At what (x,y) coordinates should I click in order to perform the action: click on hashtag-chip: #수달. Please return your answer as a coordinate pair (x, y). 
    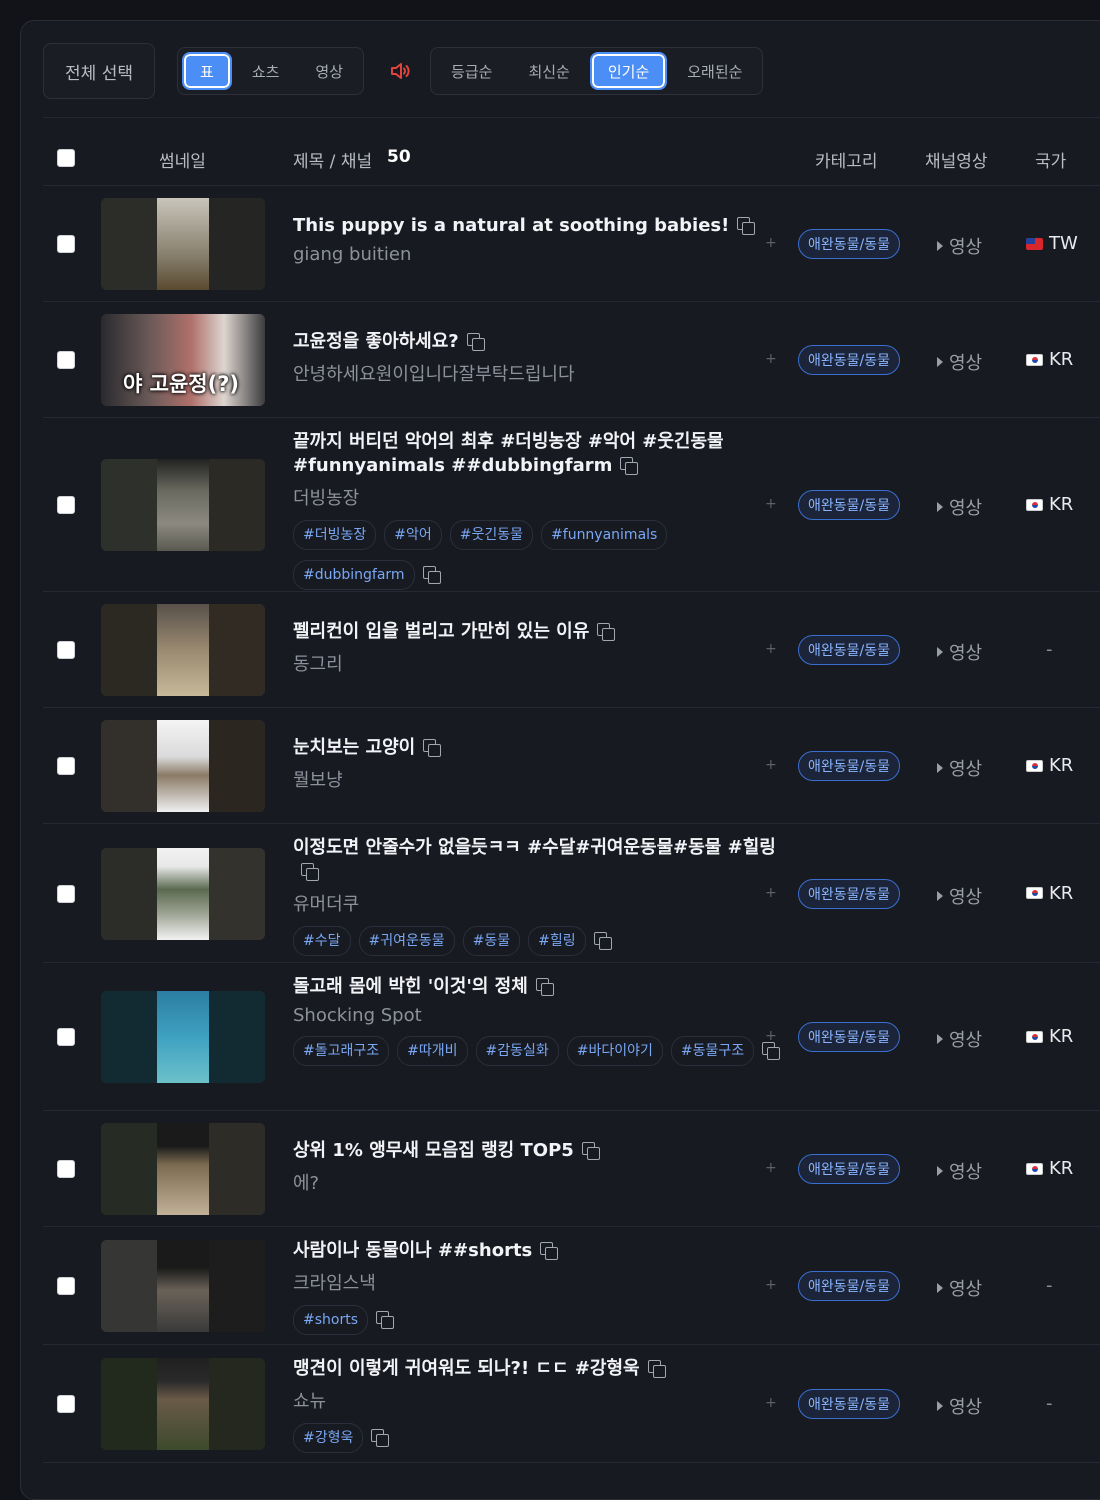
    Looking at the image, I should click on (322, 941).